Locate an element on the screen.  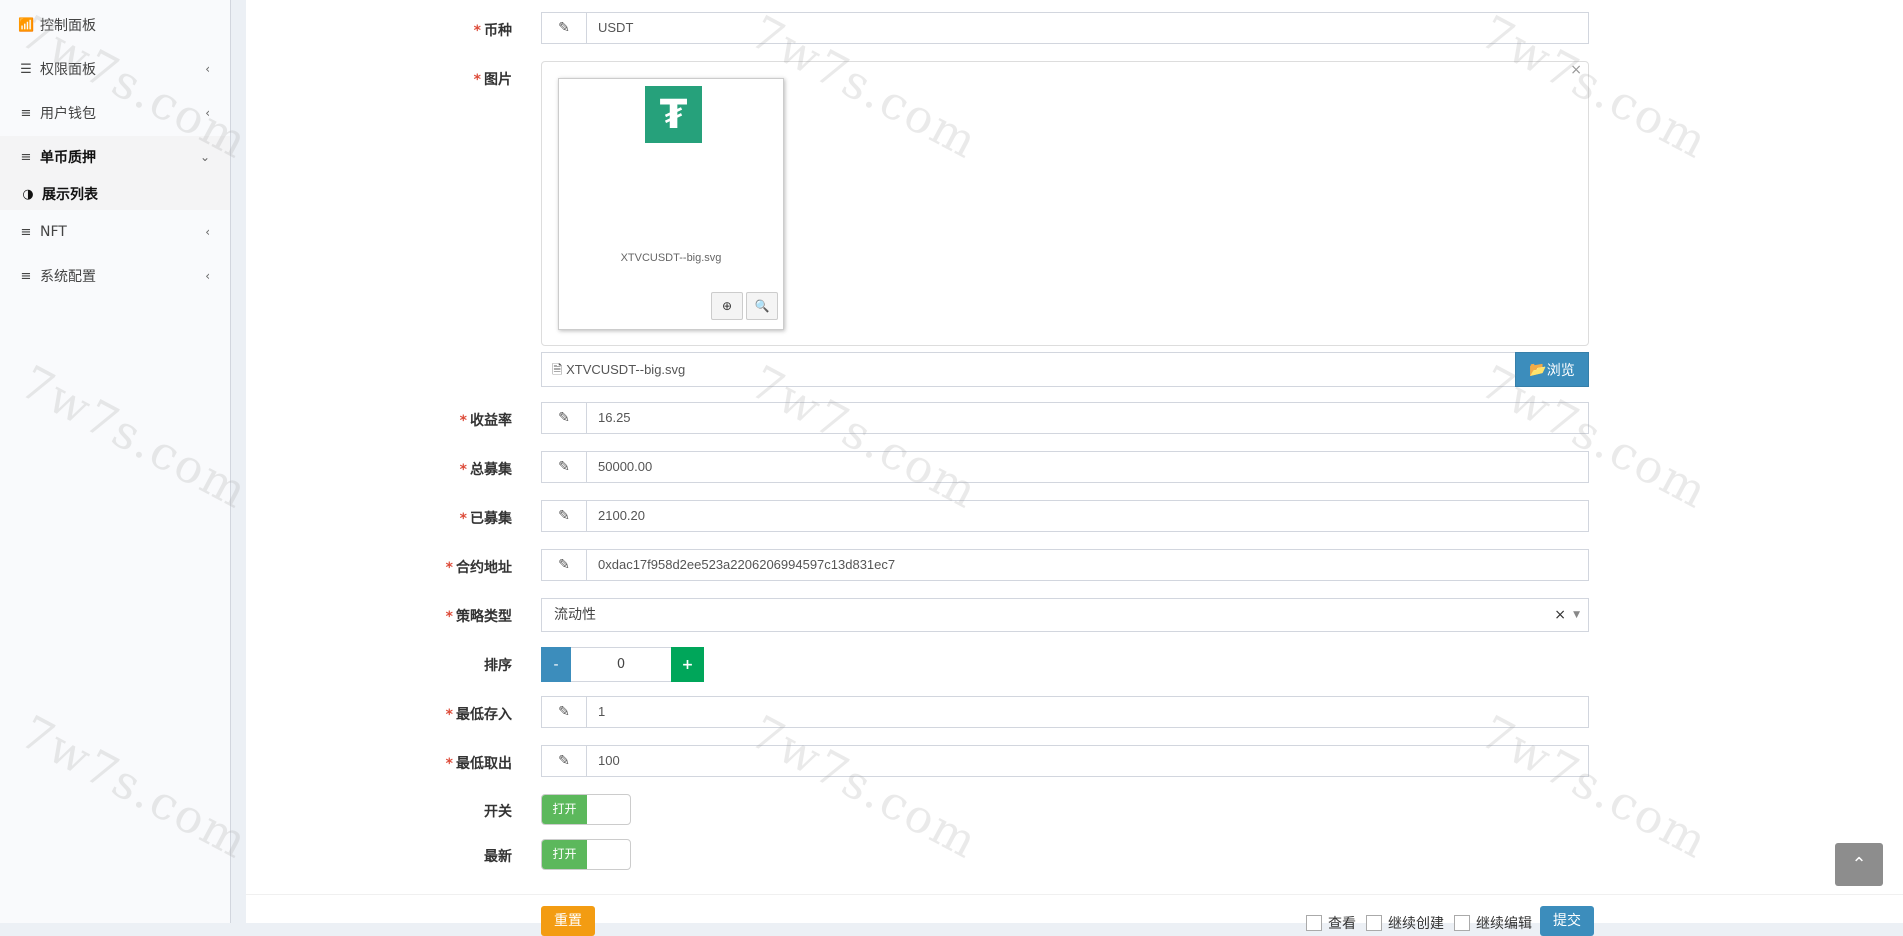
sidebar-item-permissions: ☰ 权限面板 ‹ is located at coordinates (115, 69).